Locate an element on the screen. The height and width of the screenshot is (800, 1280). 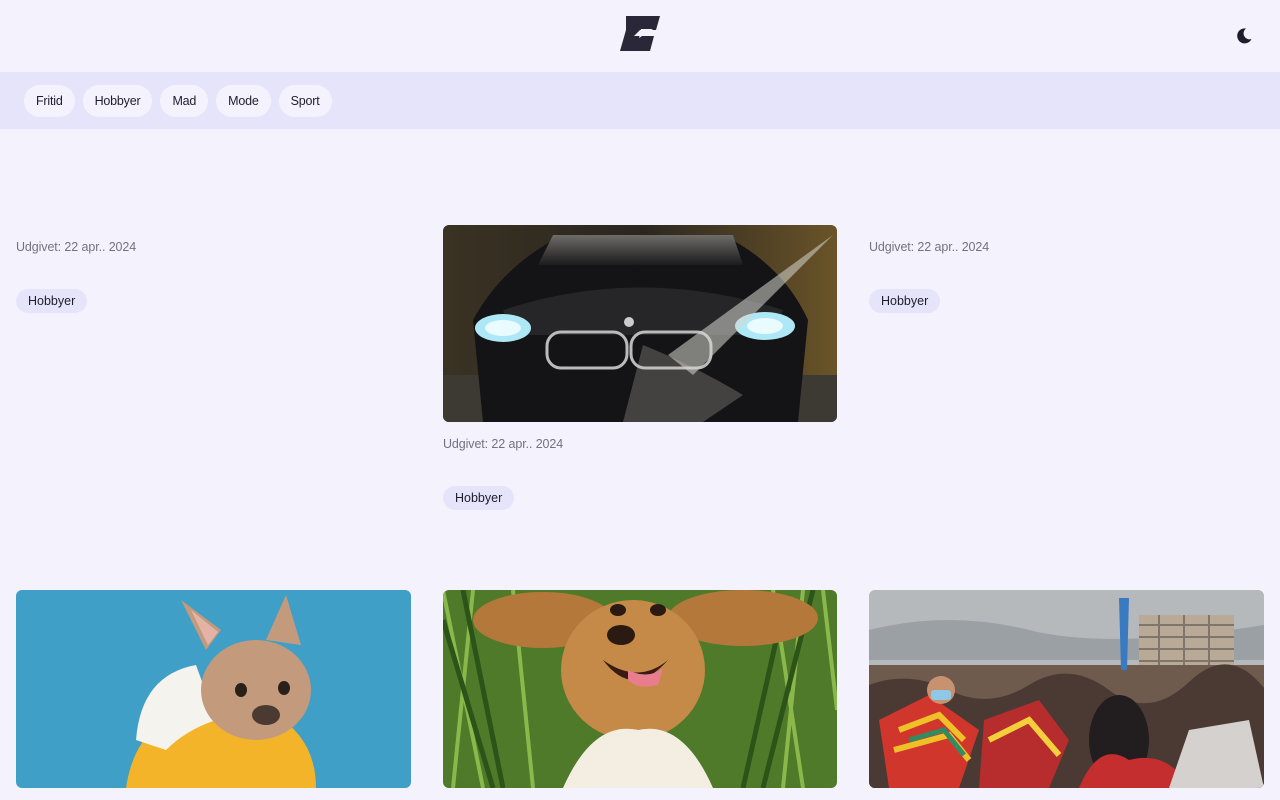
golden-dog-grass-image is located at coordinates (640, 689).